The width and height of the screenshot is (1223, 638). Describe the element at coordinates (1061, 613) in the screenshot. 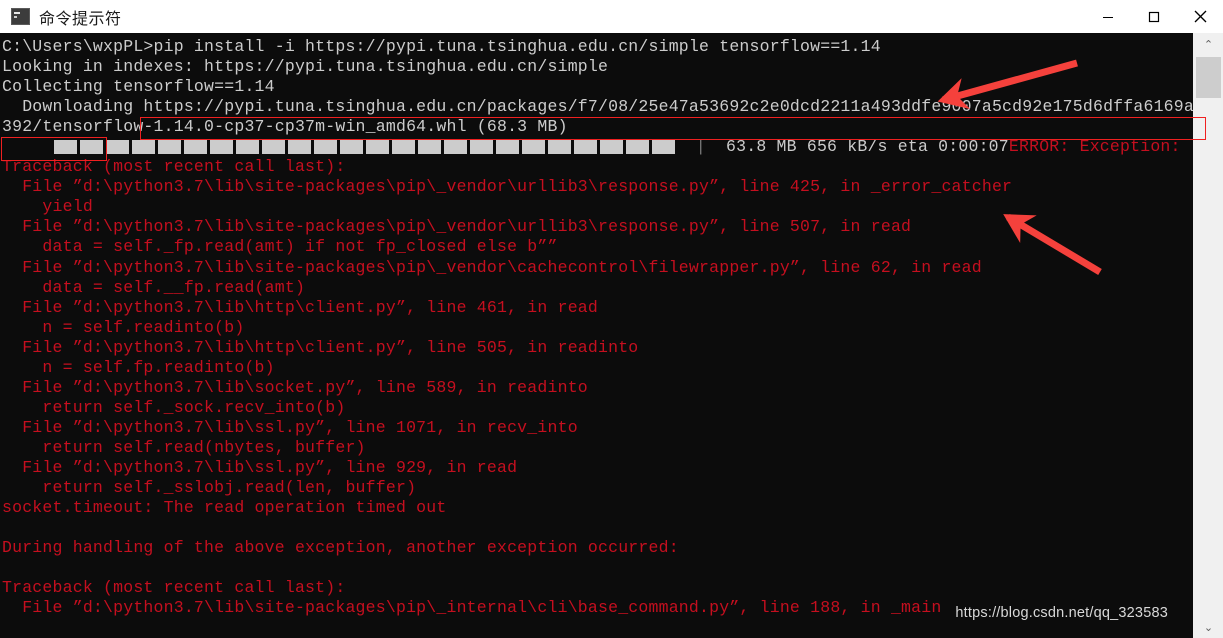

I see `watermark-text: https://blog.csdn.net/qq_323583` at that location.